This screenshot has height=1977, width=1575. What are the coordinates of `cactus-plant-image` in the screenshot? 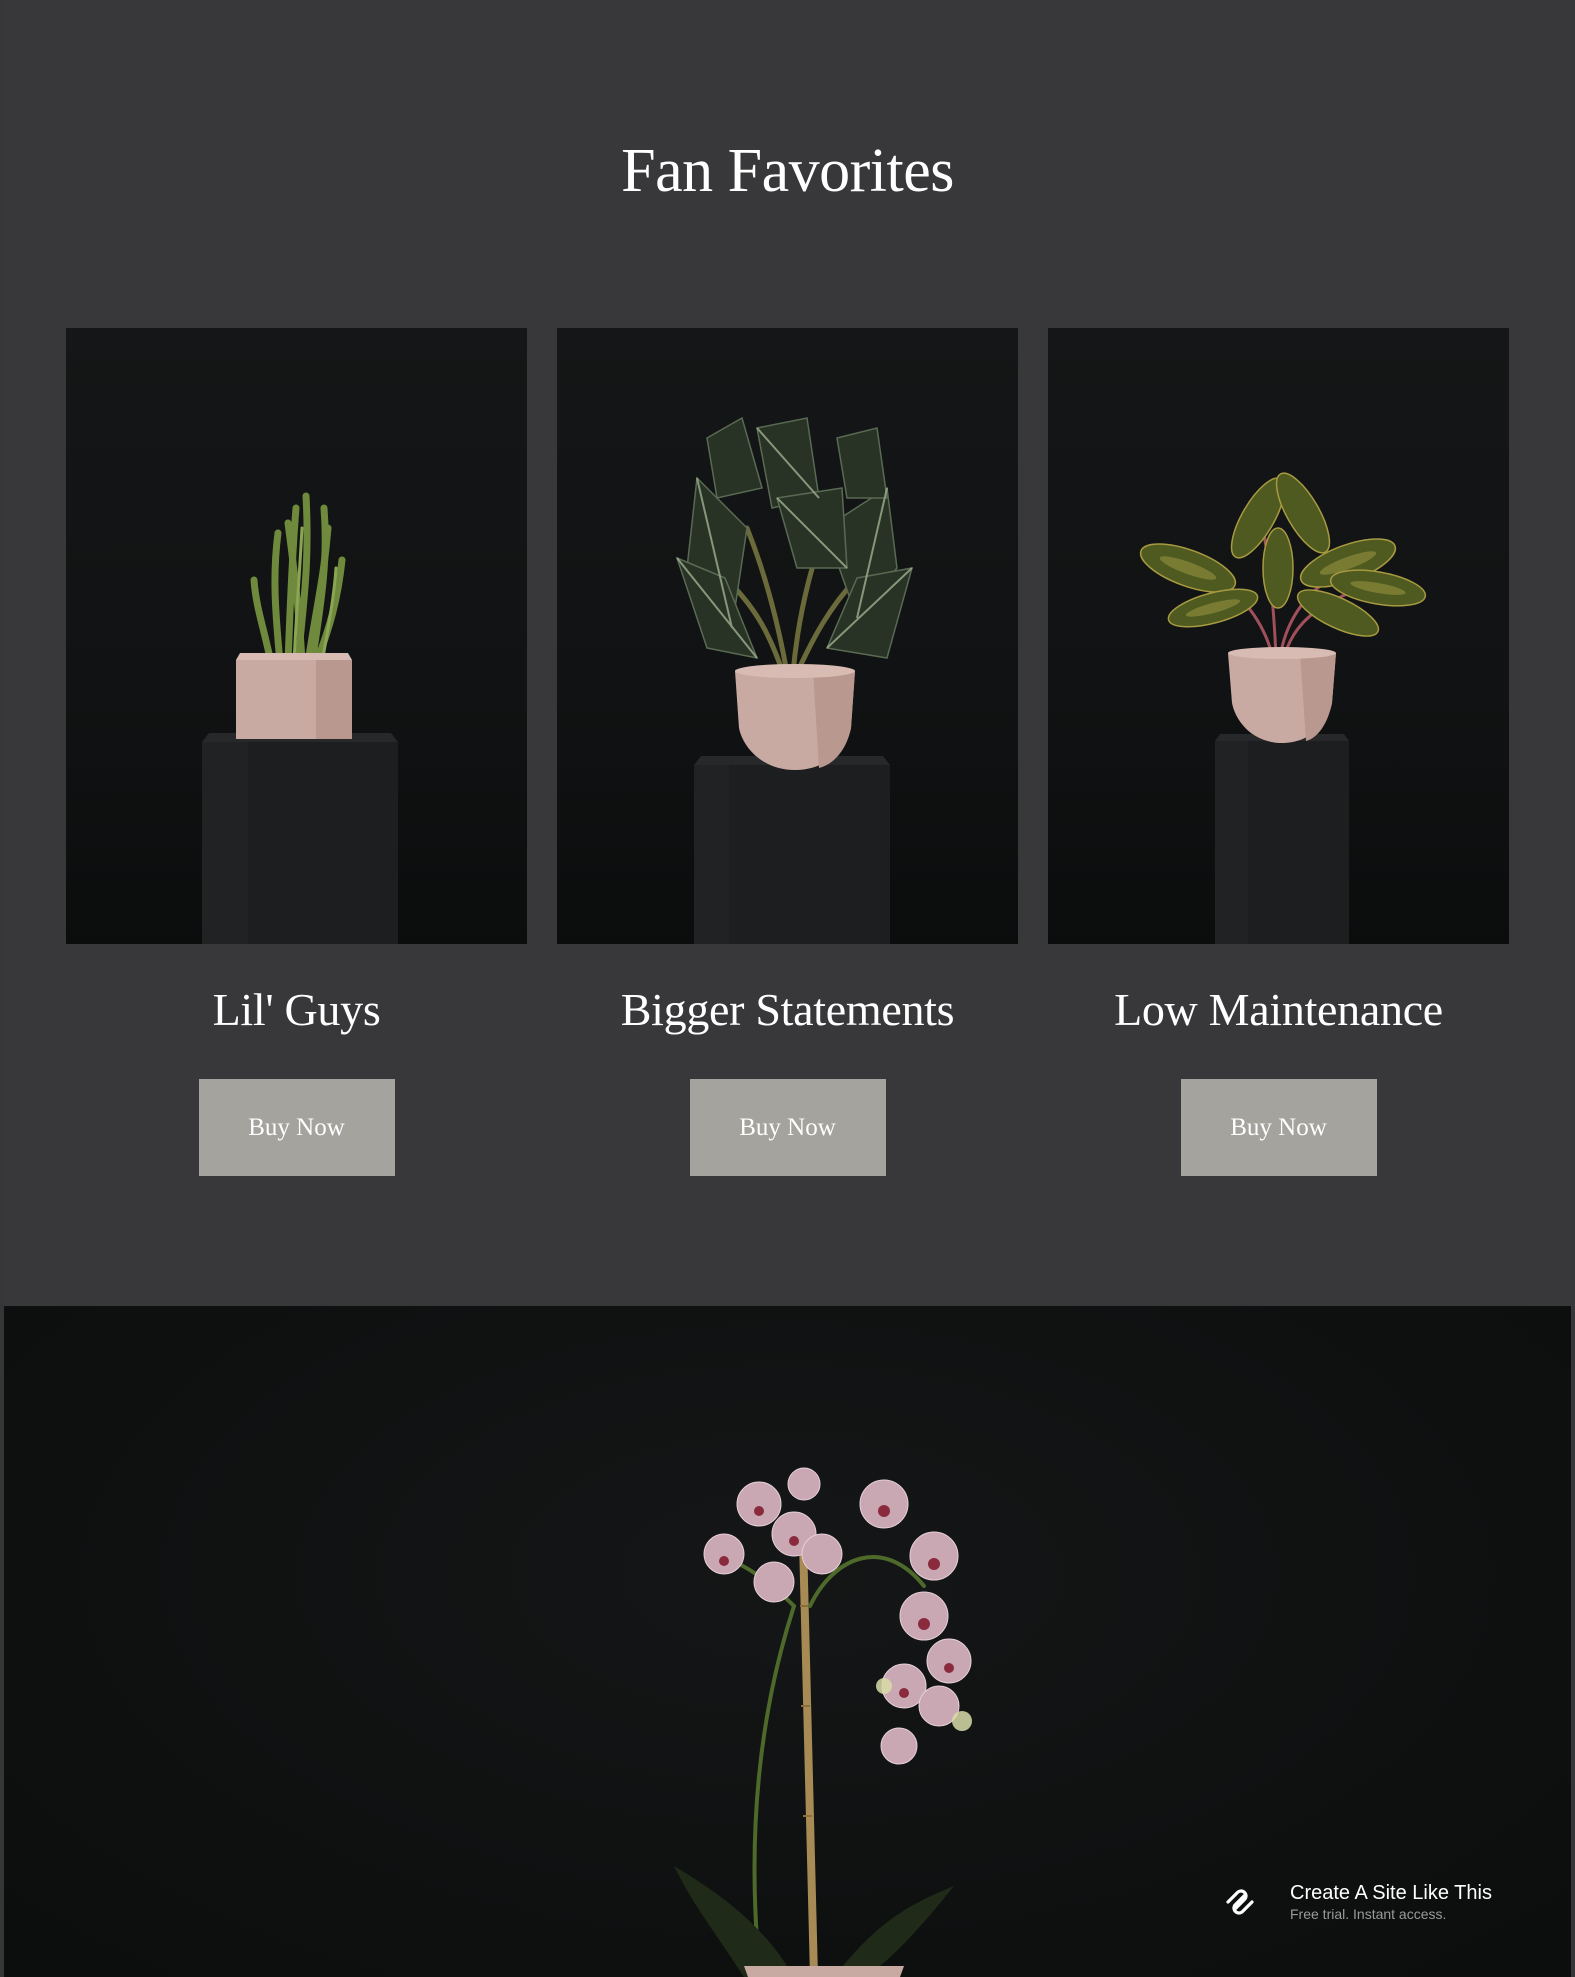 It's located at (300, 718).